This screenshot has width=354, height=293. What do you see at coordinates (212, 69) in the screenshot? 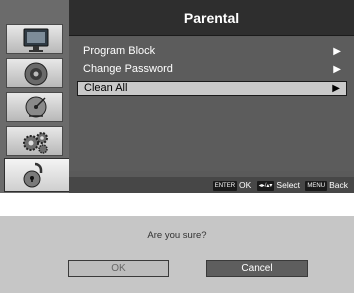
I see `menu-item-change-password: Change Password ▶` at bounding box center [212, 69].